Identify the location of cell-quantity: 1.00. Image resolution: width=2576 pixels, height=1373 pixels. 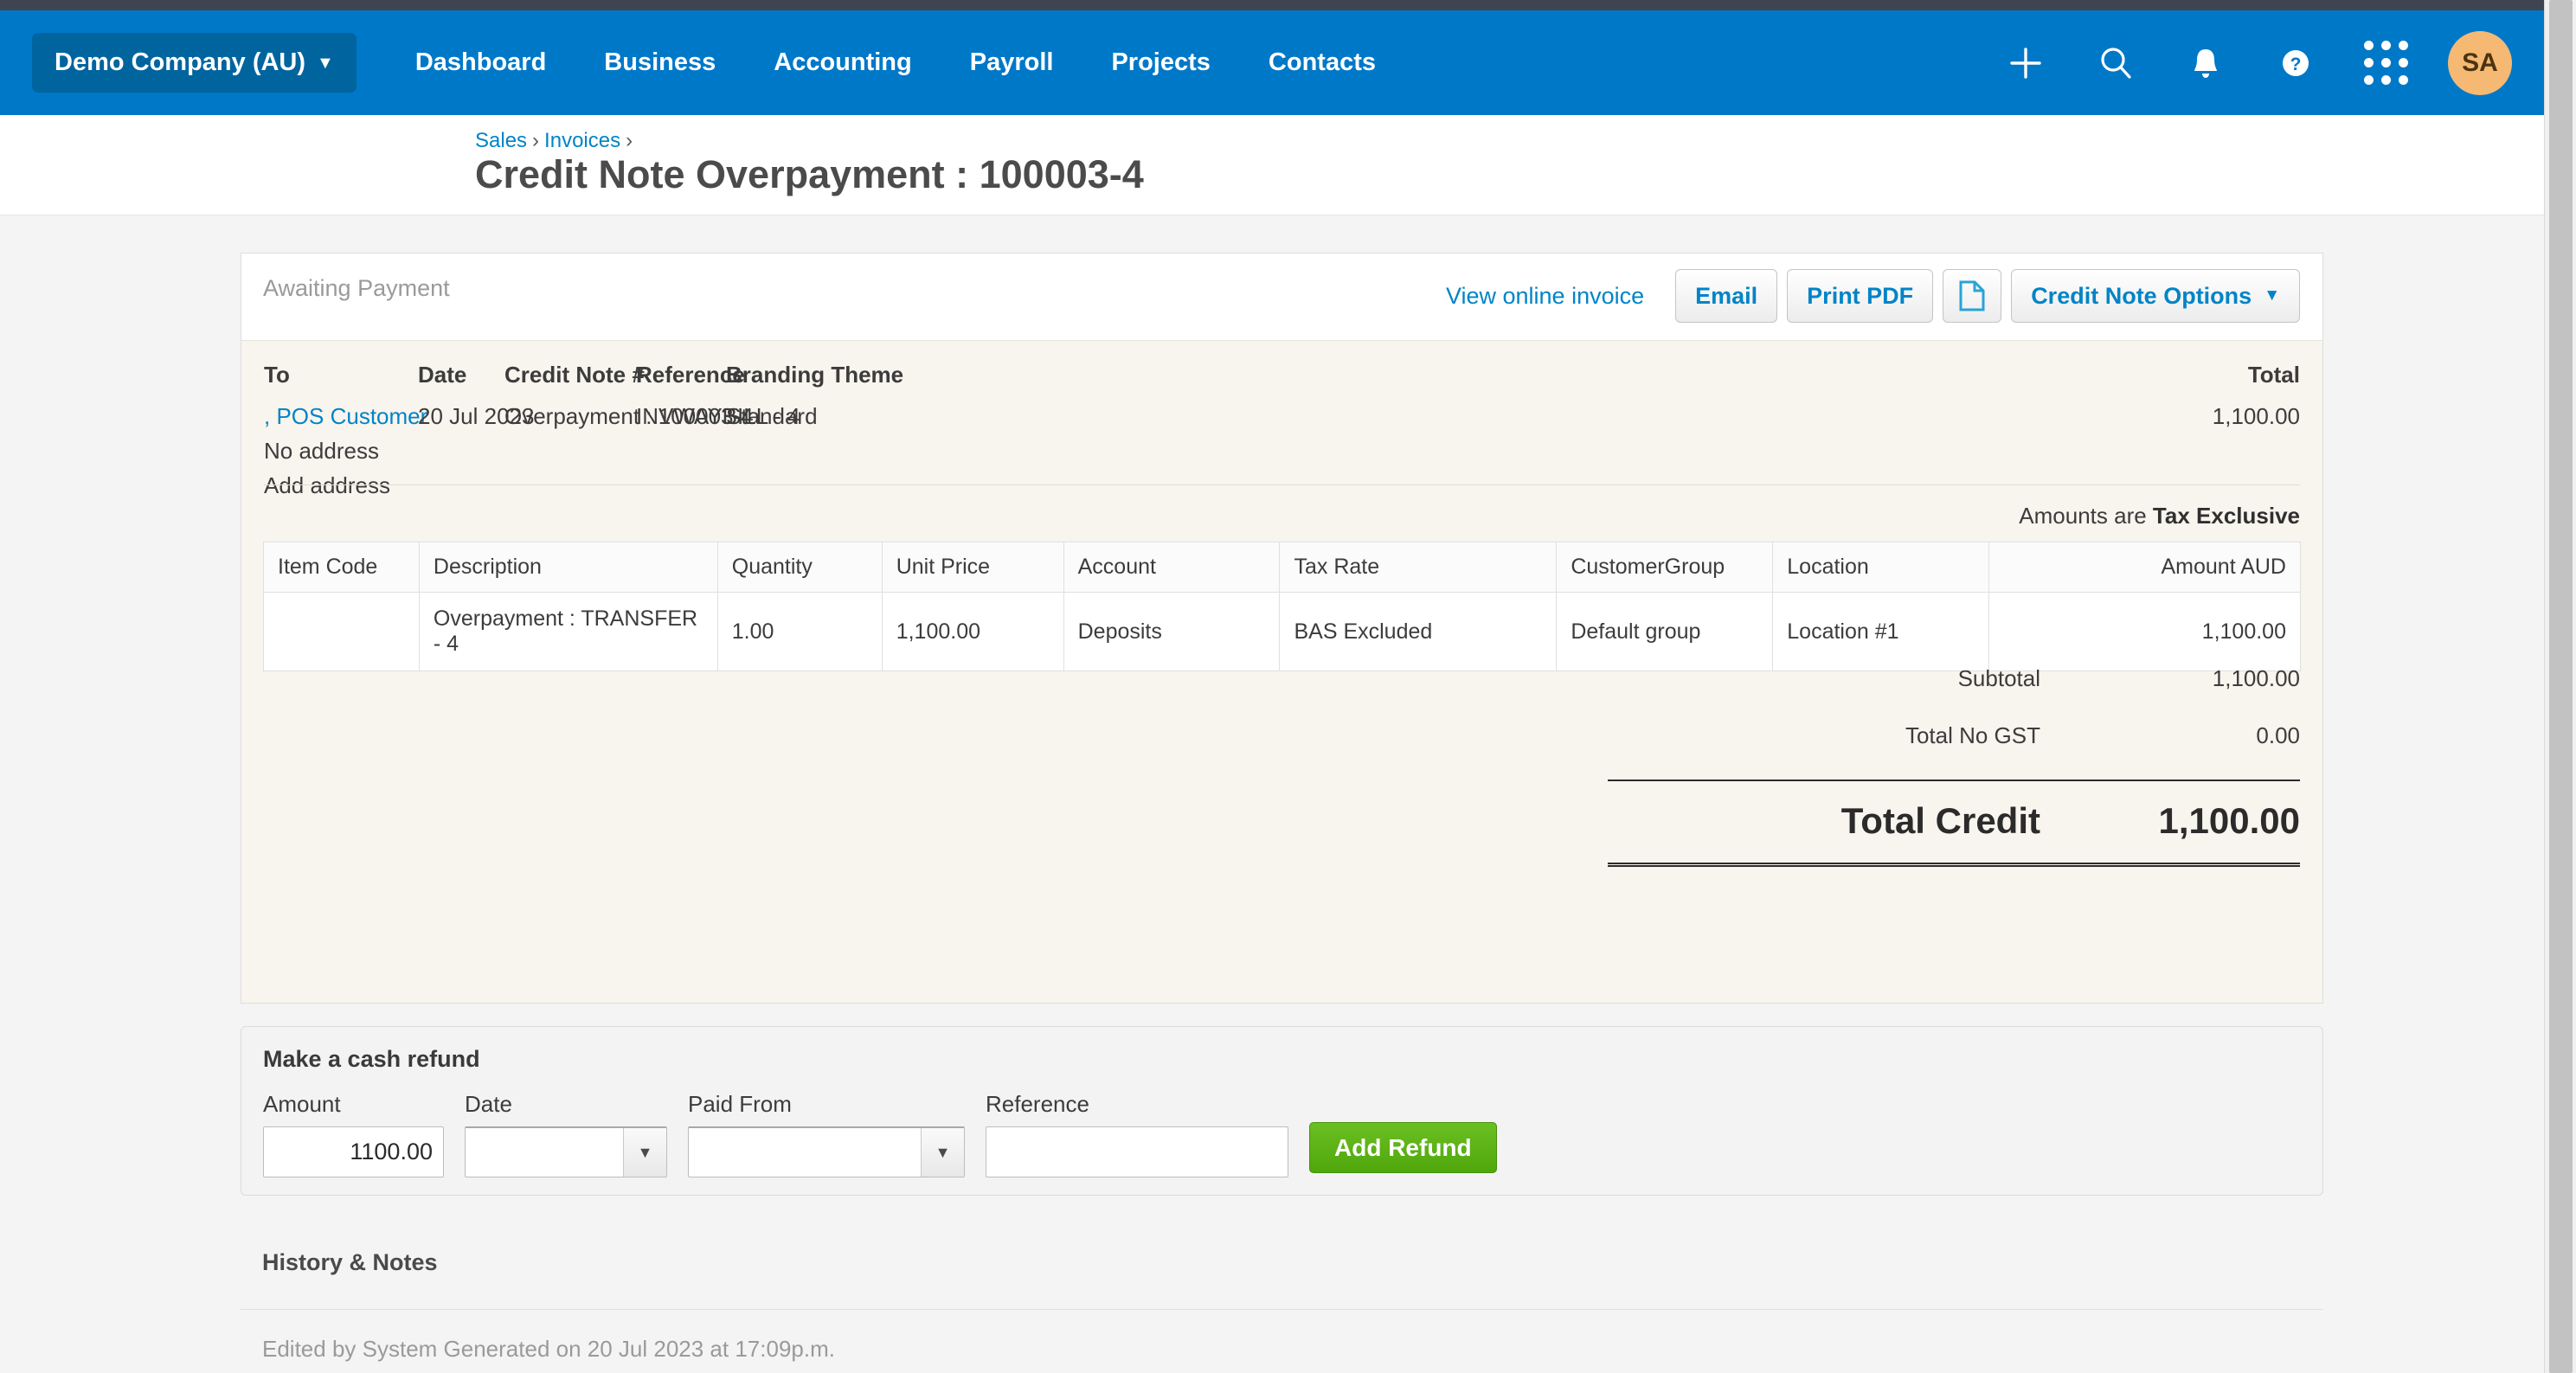
(800, 631).